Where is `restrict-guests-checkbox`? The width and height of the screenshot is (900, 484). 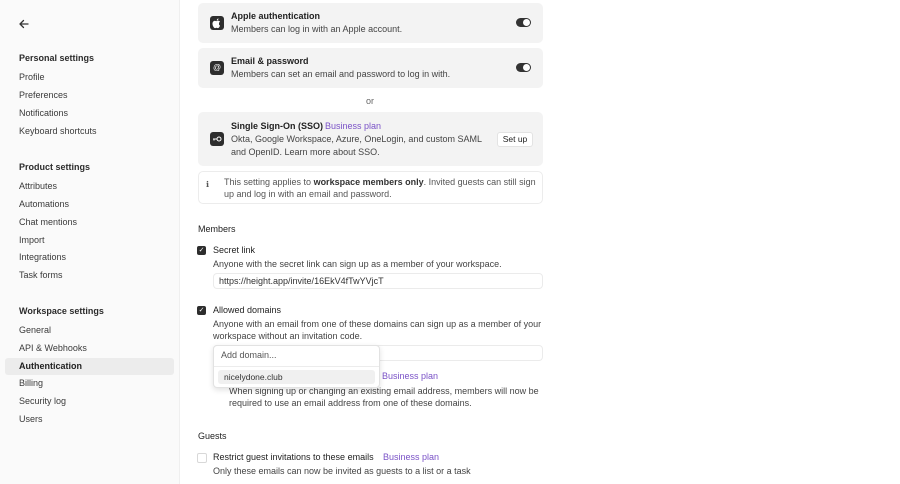 restrict-guests-checkbox is located at coordinates (202, 458).